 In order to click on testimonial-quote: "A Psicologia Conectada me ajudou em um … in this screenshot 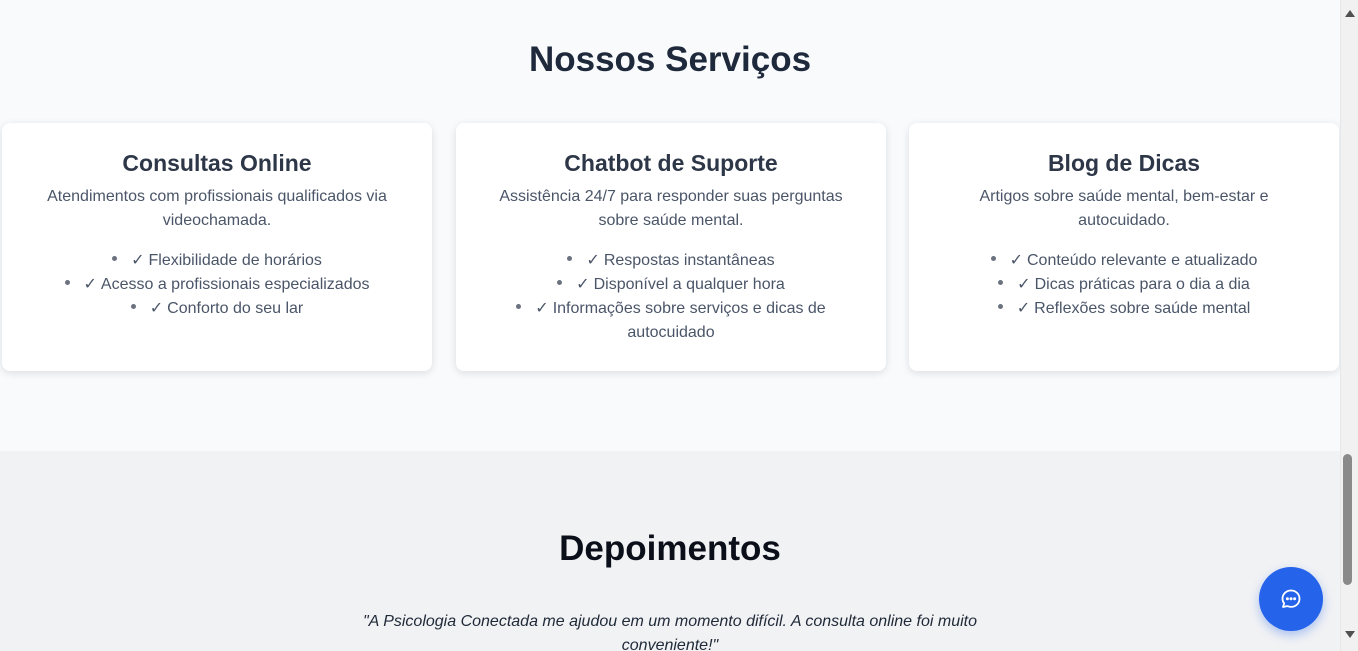, I will do `click(670, 632)`.